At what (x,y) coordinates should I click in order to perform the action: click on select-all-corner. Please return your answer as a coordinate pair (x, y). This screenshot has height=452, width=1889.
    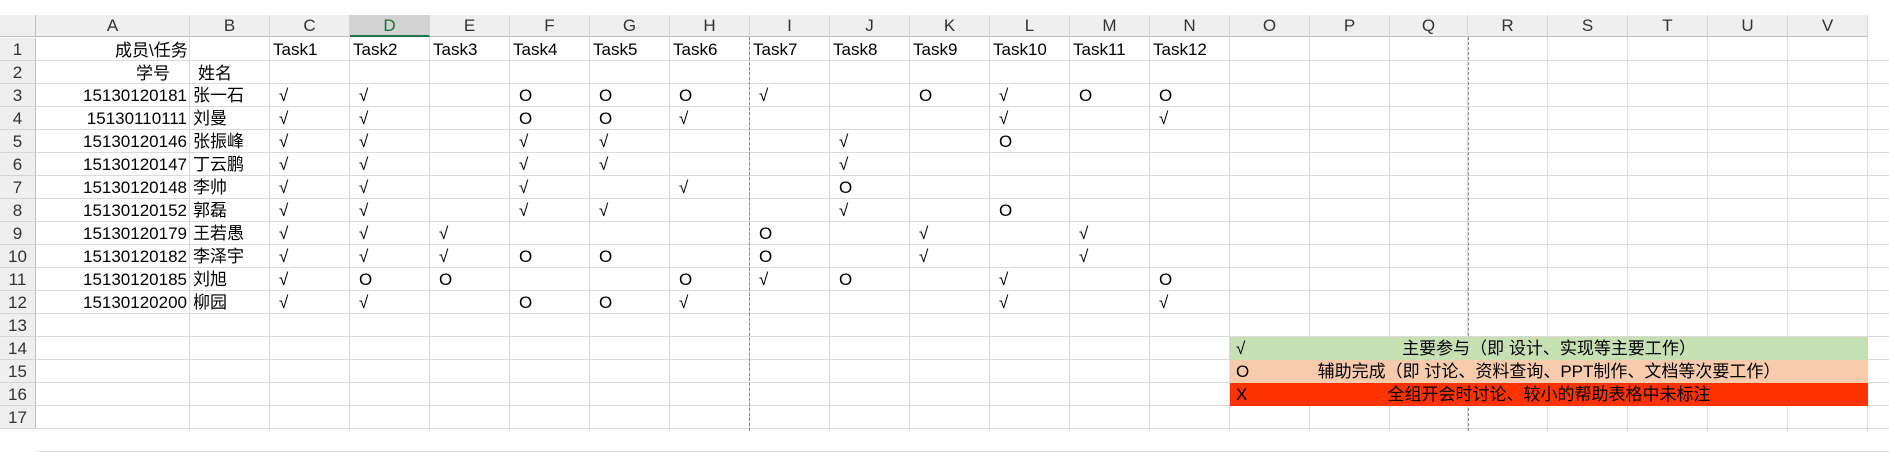
    Looking at the image, I should click on (18, 26).